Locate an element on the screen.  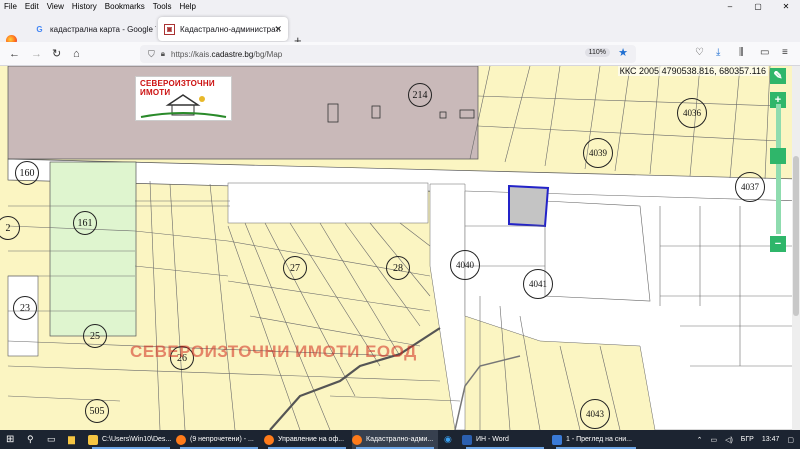
folder-icon is located at coordinates (93, 439).